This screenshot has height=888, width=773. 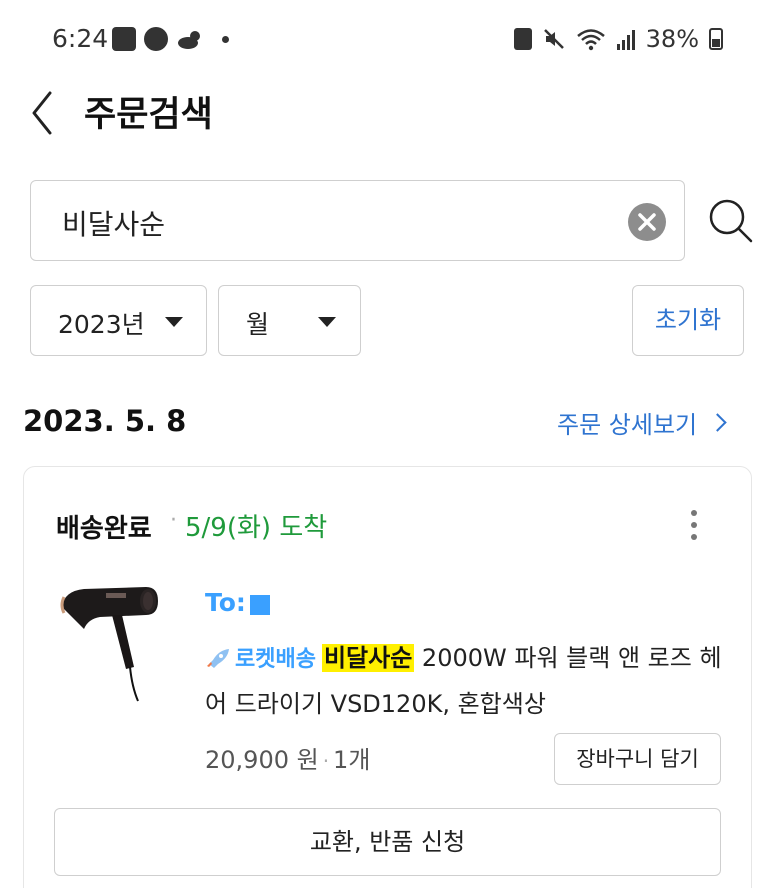 I want to click on quantity: 1개, so click(x=352, y=760).